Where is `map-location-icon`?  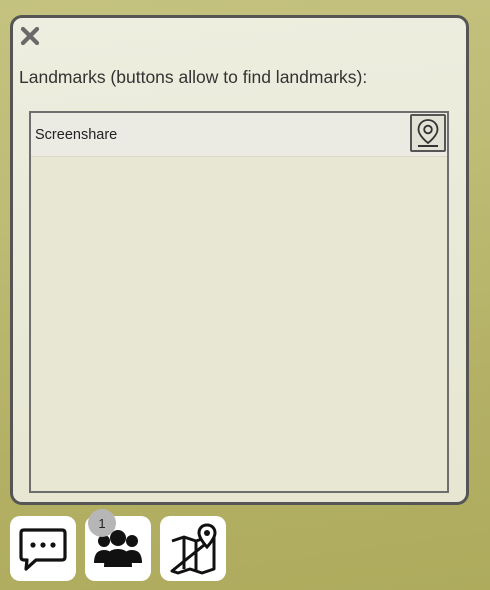
map-location-icon is located at coordinates (193, 548).